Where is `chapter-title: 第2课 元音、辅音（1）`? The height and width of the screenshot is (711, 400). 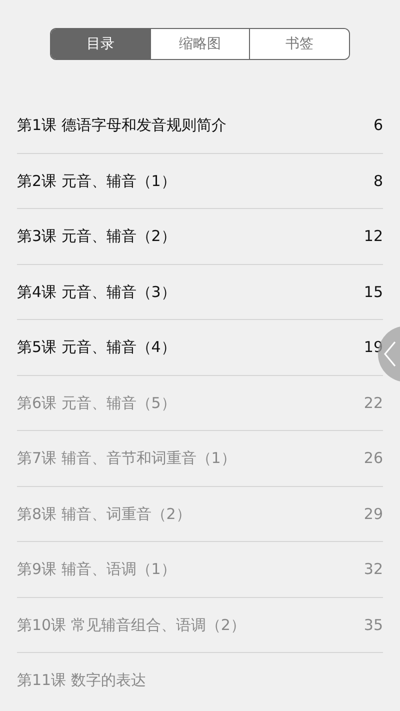
chapter-title: 第2课 元音、辅音（1） is located at coordinates (96, 181).